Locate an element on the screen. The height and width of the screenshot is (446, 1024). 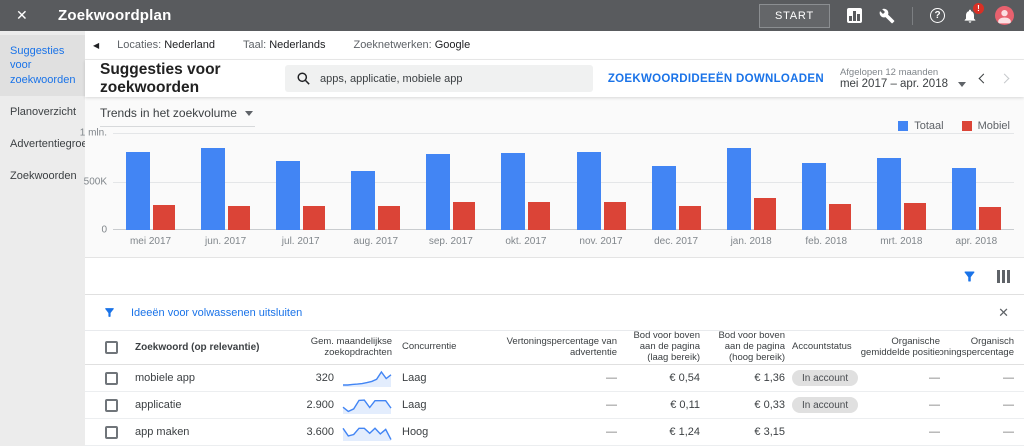
sidebar-item-suggesties: Suggesties voor zoekwoorden is located at coordinates (42, 65).